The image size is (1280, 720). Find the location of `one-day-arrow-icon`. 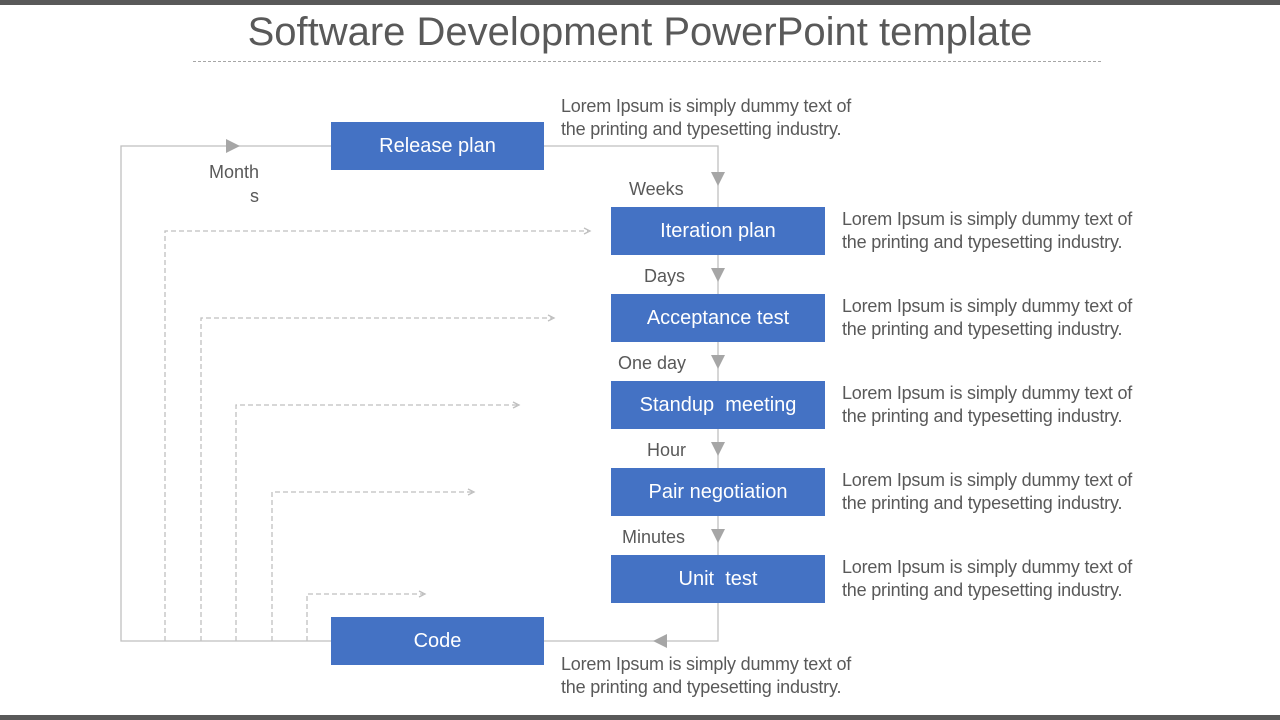

one-day-arrow-icon is located at coordinates (718, 362).